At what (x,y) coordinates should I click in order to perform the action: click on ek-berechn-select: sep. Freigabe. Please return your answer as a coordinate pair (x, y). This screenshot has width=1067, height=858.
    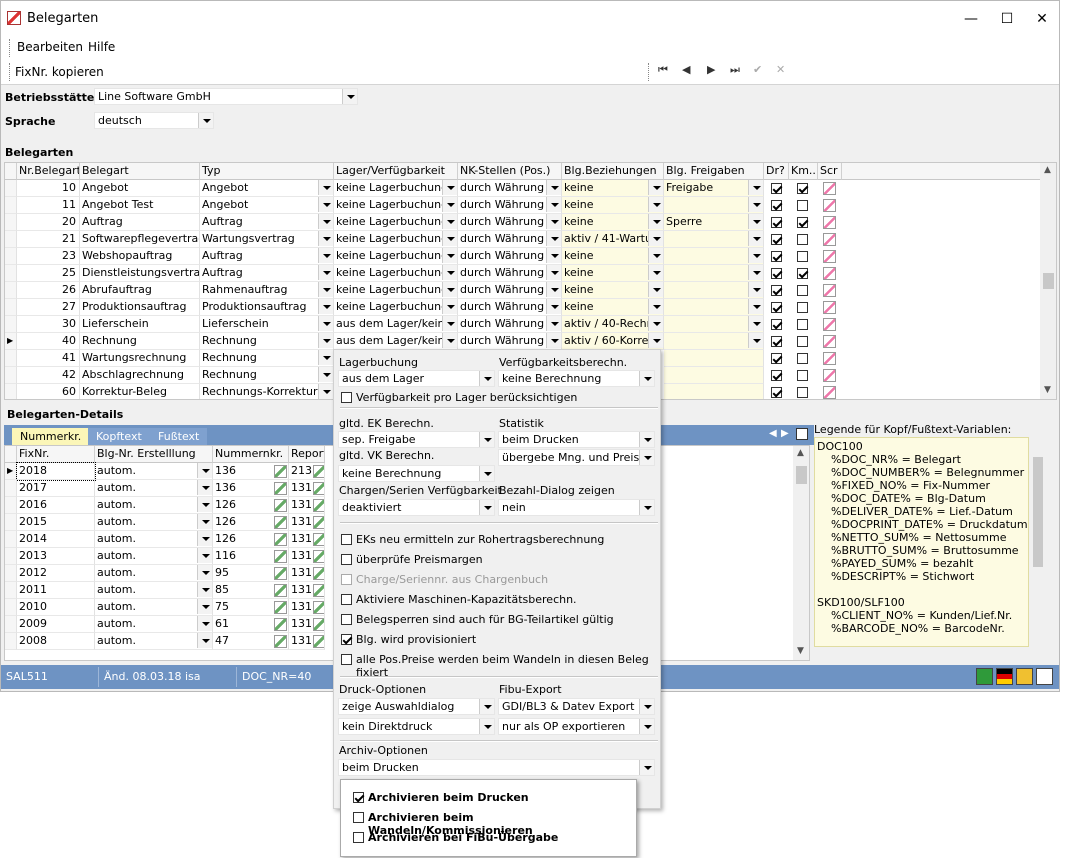
    Looking at the image, I should click on (416, 439).